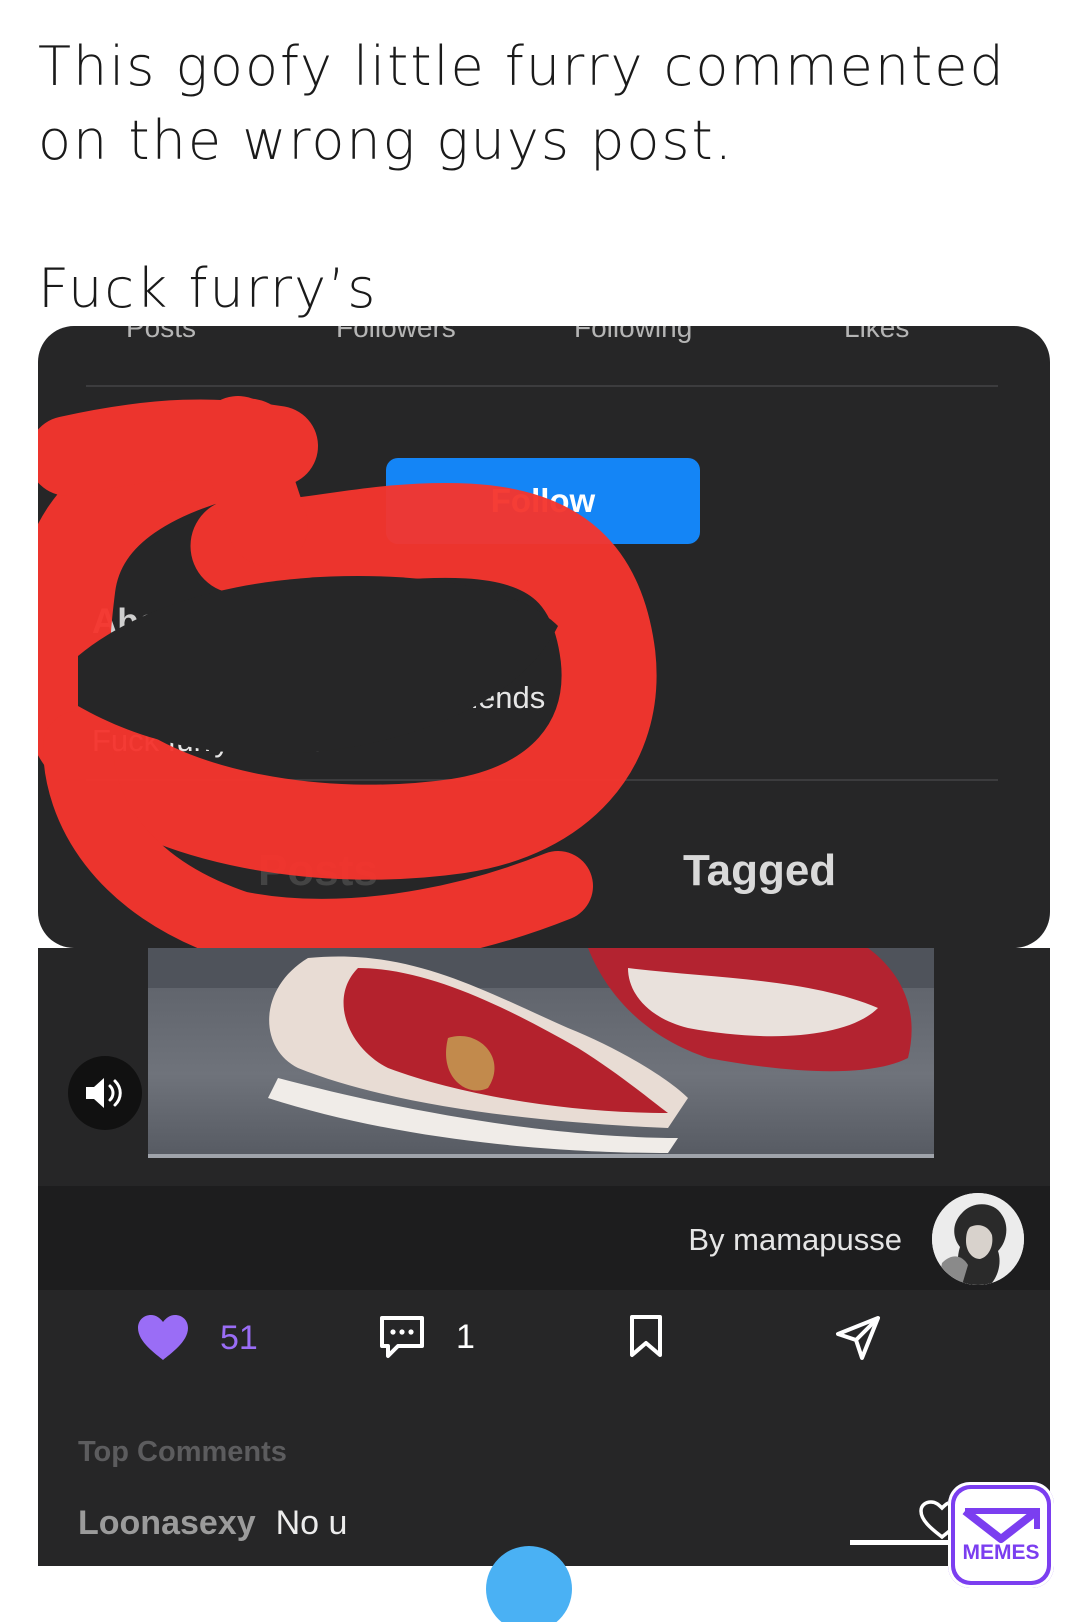 The width and height of the screenshot is (1080, 1622). What do you see at coordinates (633, 335) in the screenshot?
I see `stat-following: Following` at bounding box center [633, 335].